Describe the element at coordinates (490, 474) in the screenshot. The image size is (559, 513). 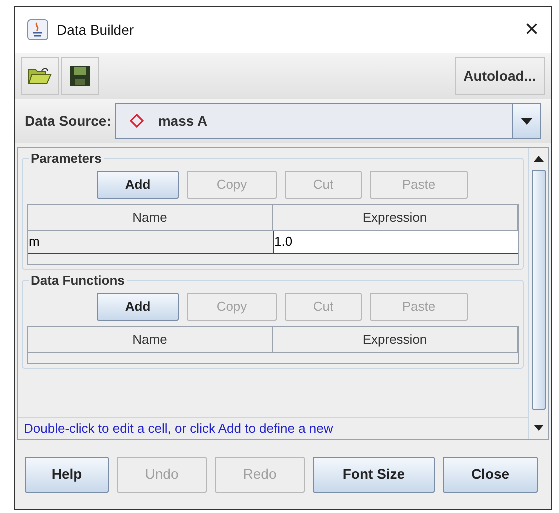
I see `action-button: Close` at that location.